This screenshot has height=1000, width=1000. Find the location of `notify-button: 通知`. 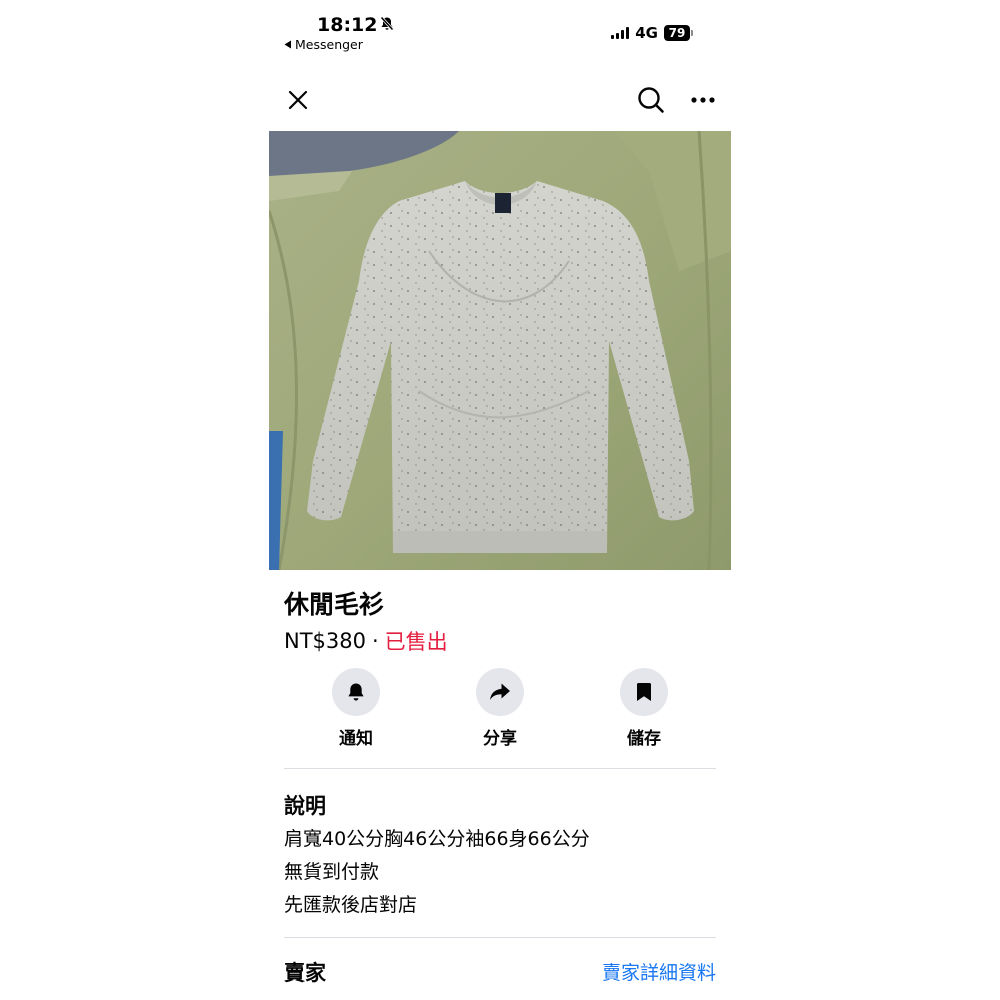

notify-button: 通知 is located at coordinates (356, 708).